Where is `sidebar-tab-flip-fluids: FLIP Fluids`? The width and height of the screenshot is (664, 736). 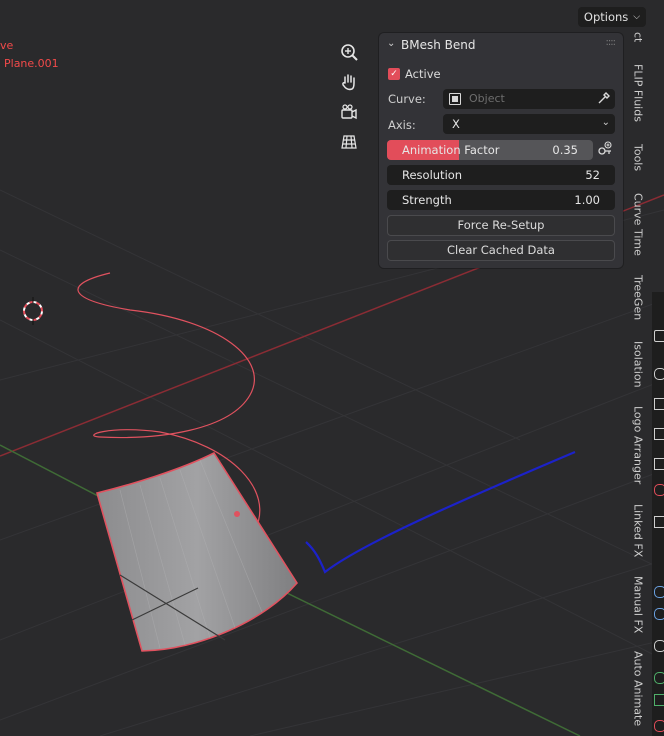 sidebar-tab-flip-fluids: FLIP Fluids is located at coordinates (638, 93).